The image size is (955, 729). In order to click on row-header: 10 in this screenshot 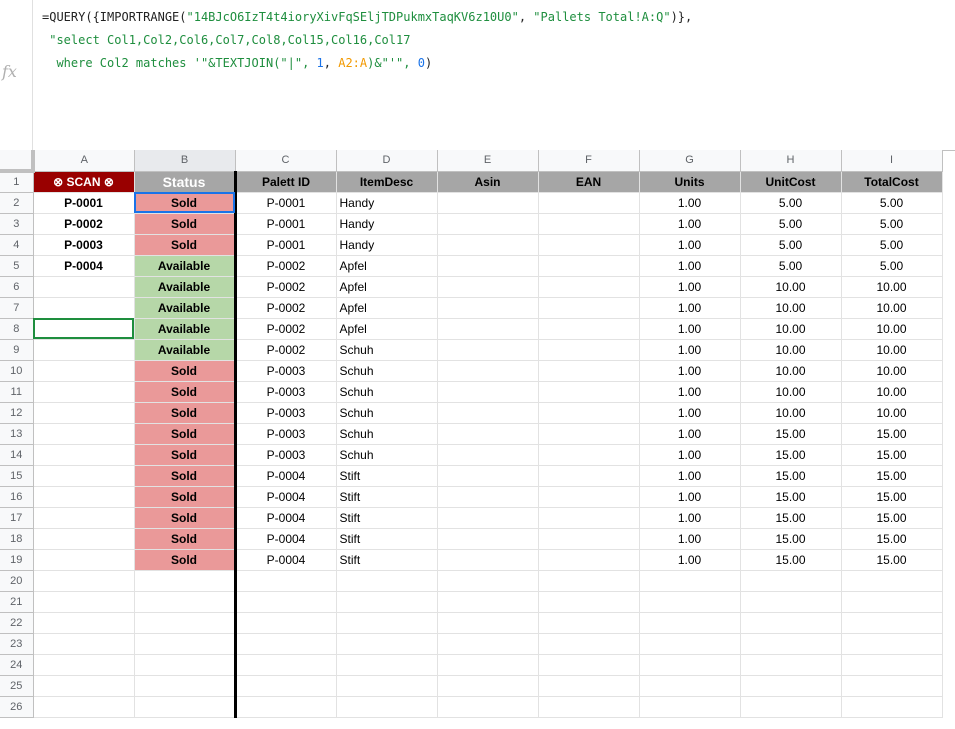, I will do `click(17, 371)`.